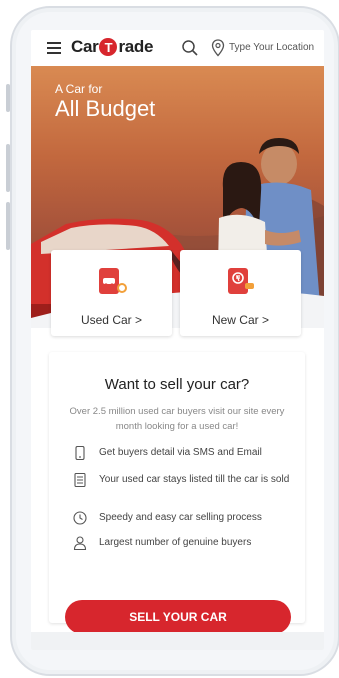 This screenshot has height=678, width=339. What do you see at coordinates (80, 480) in the screenshot?
I see `list-icon` at bounding box center [80, 480].